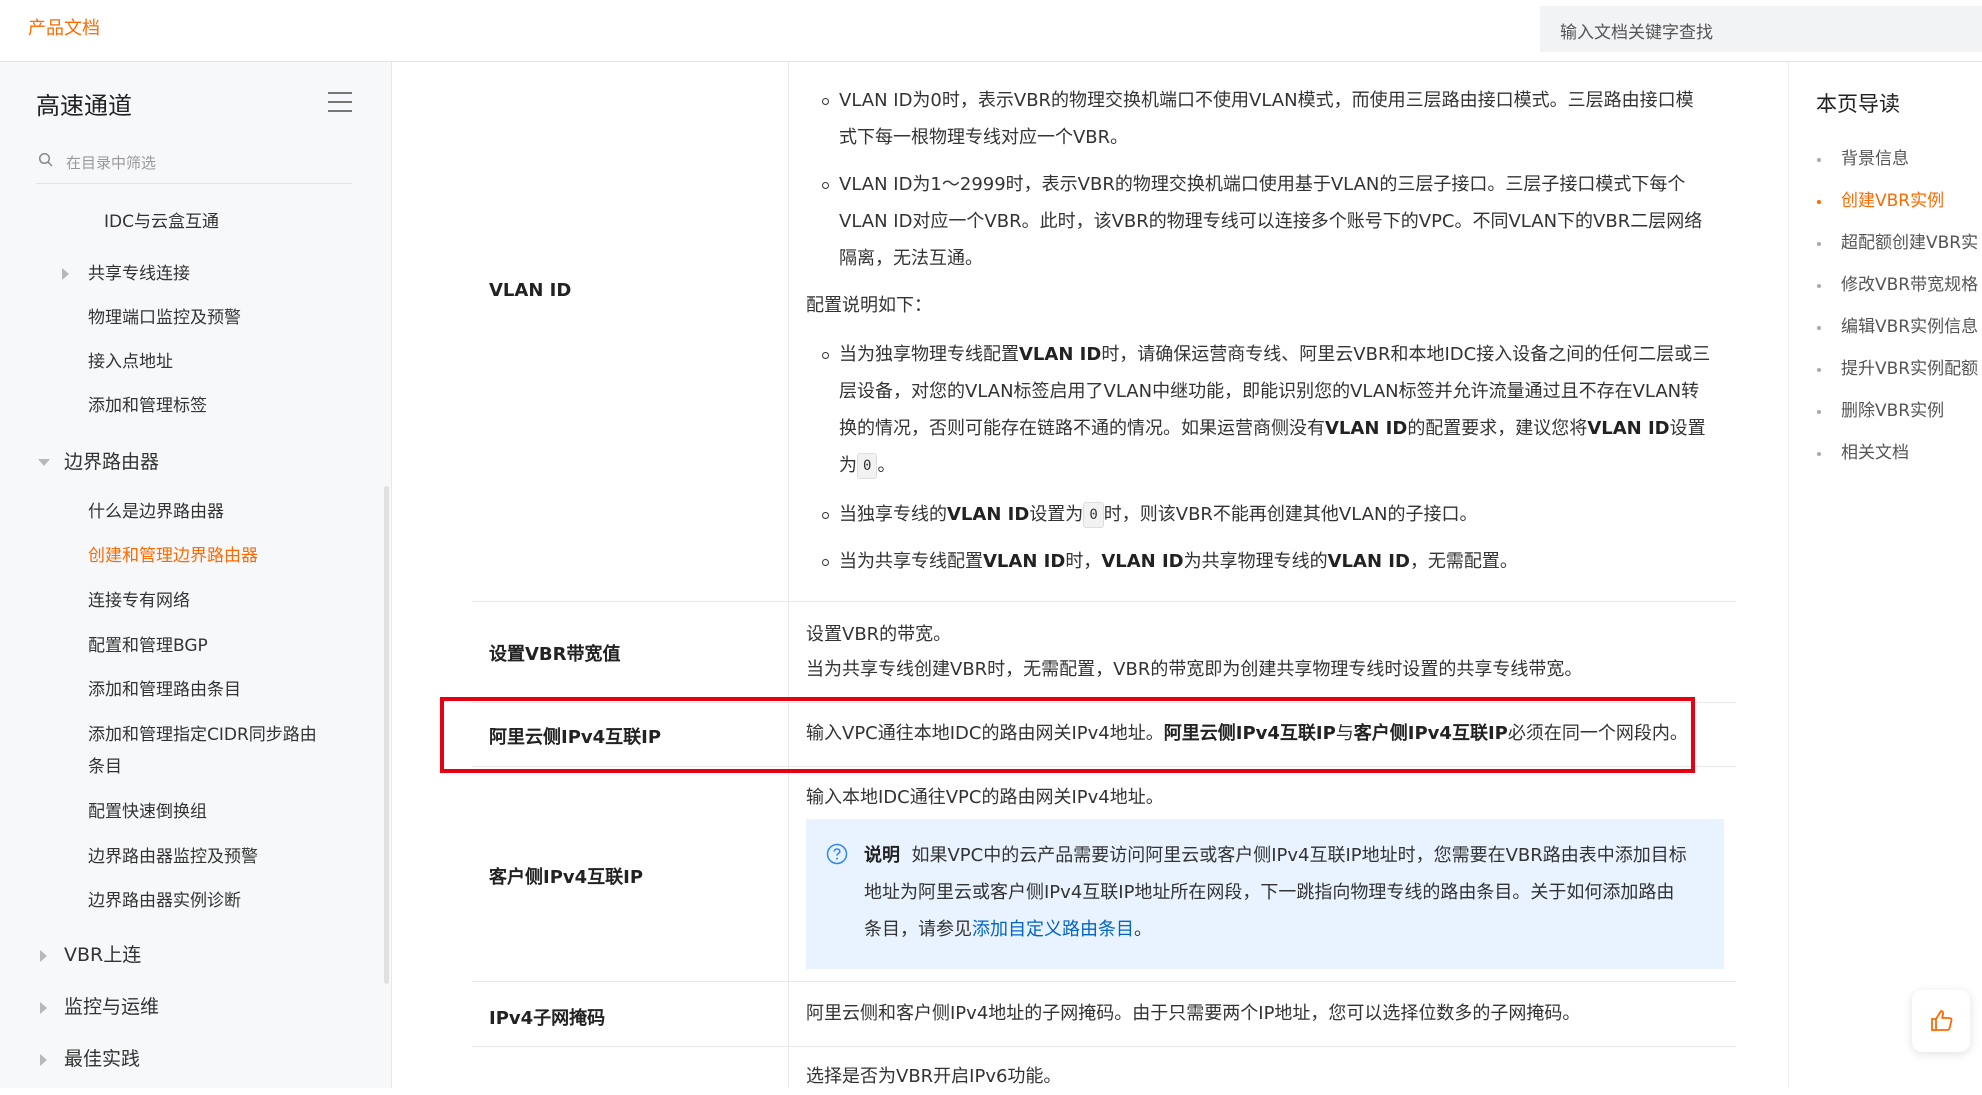  Describe the element at coordinates (1909, 240) in the screenshot. I see `toc-item-over-quota: 超配额创建VBR实` at that location.